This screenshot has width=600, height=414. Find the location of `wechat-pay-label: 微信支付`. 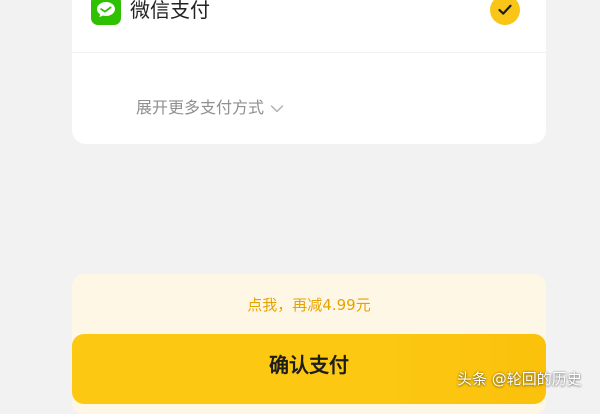

wechat-pay-label: 微信支付 is located at coordinates (170, 11).